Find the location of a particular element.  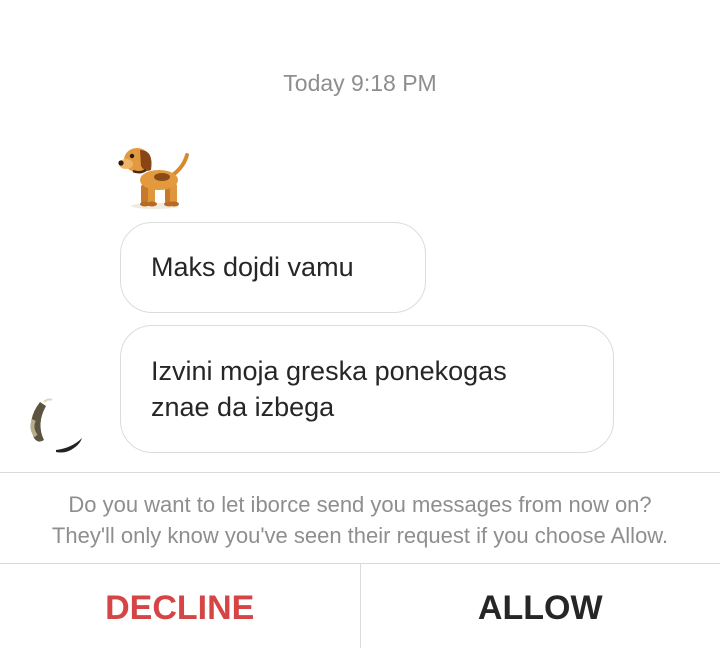

dog-emoji-icon is located at coordinates (155, 175).